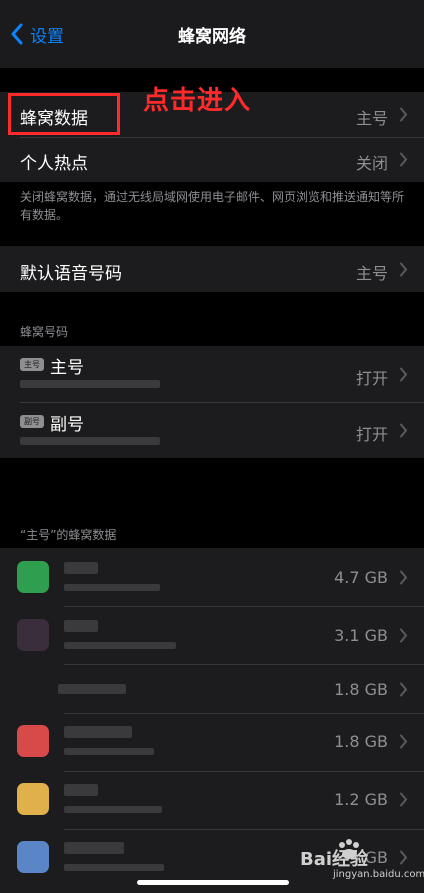 The height and width of the screenshot is (893, 424). Describe the element at coordinates (371, 163) in the screenshot. I see `hotspot-value: 关闭` at that location.